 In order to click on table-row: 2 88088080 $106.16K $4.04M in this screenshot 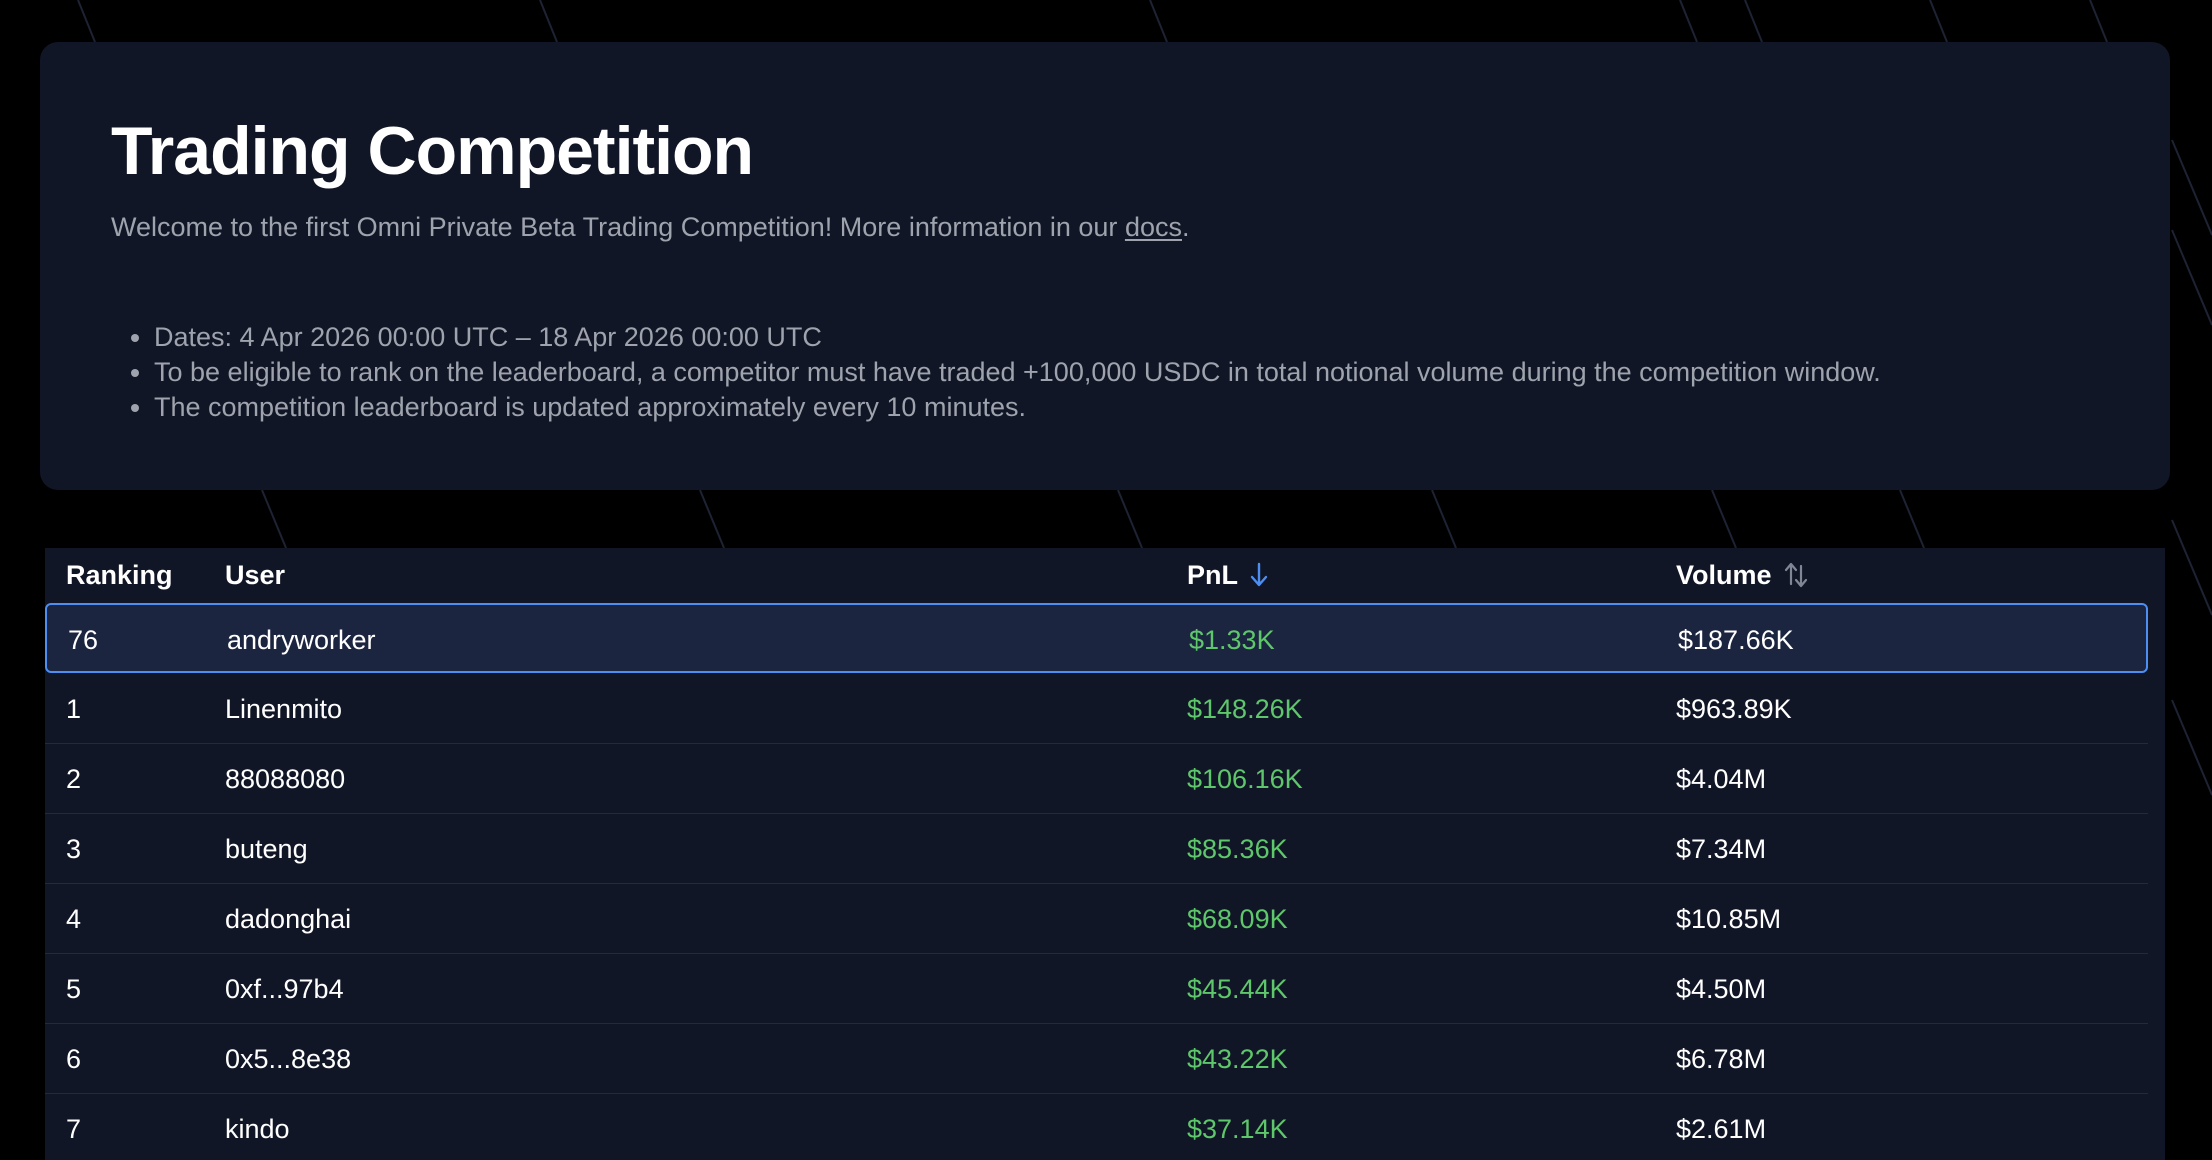, I will do `click(1096, 779)`.